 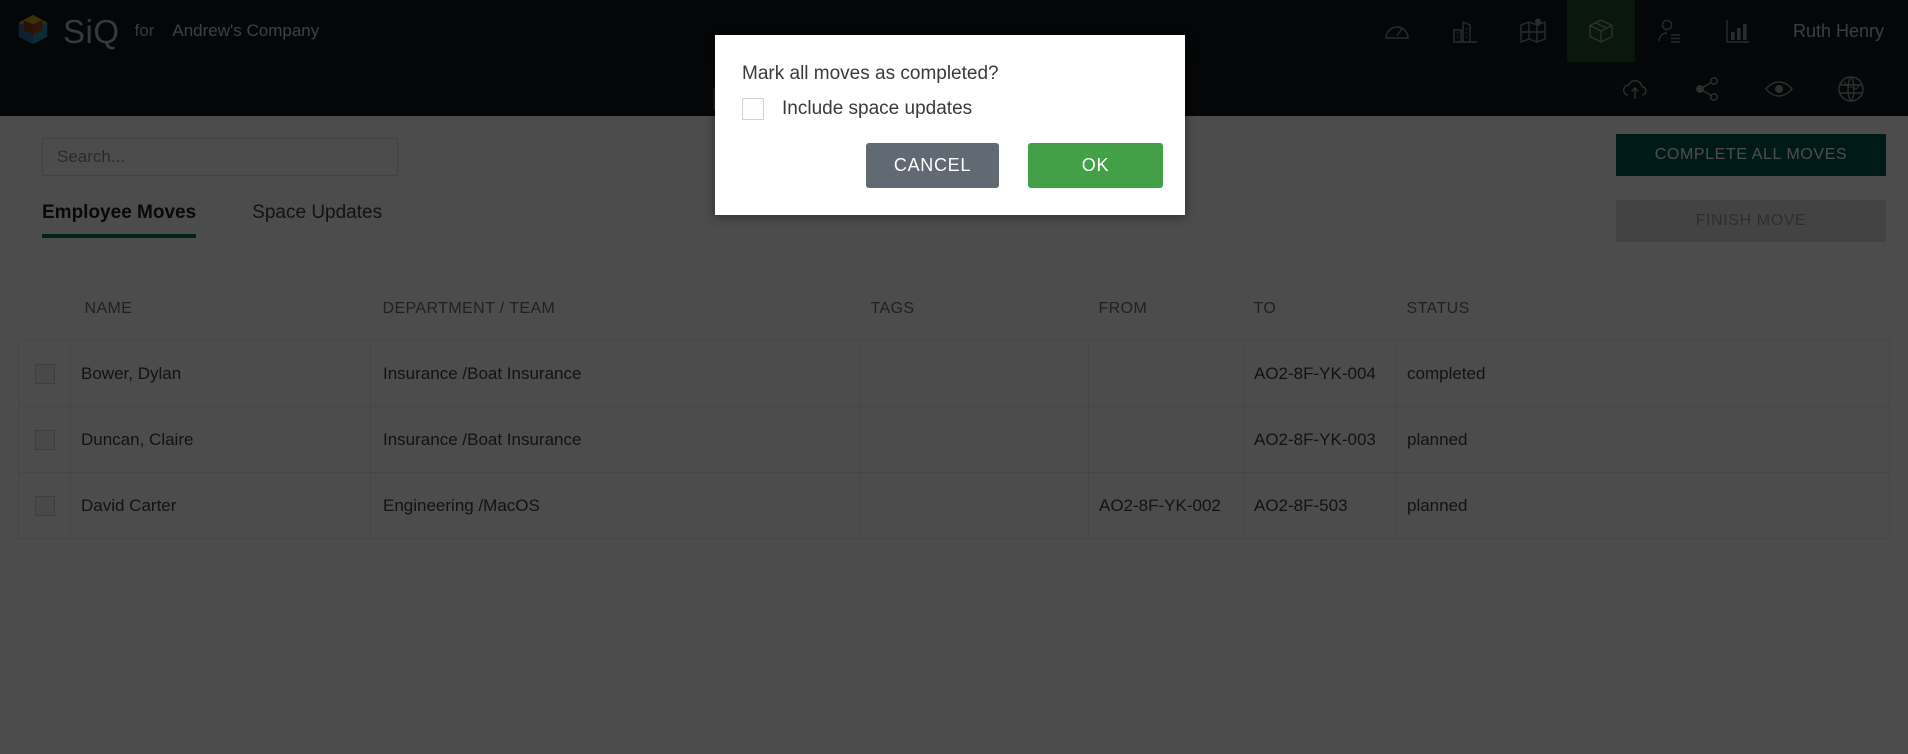 What do you see at coordinates (753, 109) in the screenshot?
I see `include-space-updates-checkbox` at bounding box center [753, 109].